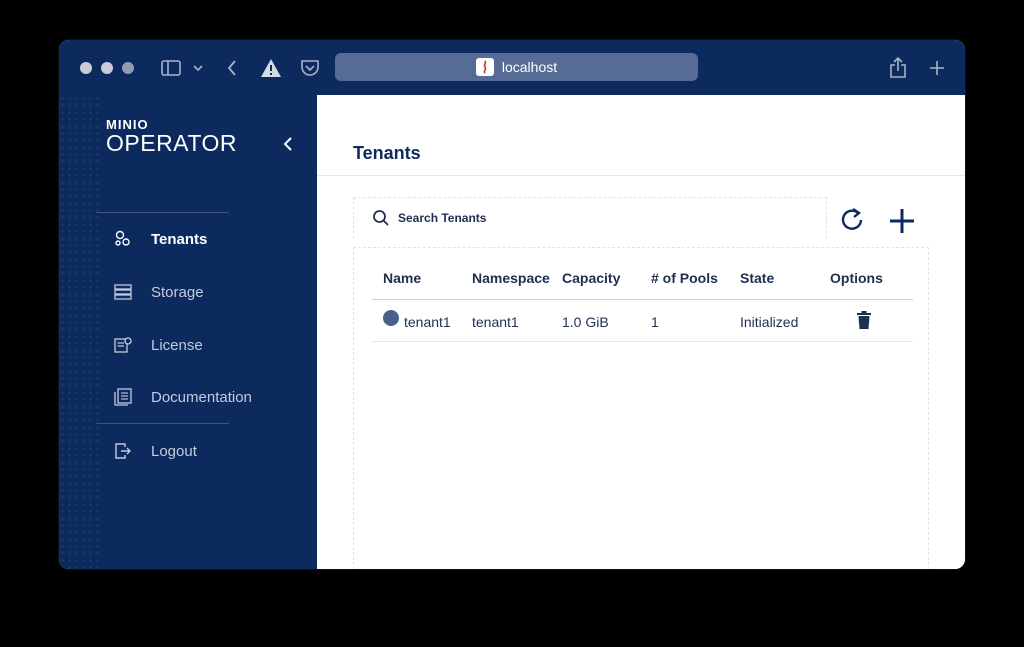 The width and height of the screenshot is (1024, 647). Describe the element at coordinates (642, 321) in the screenshot. I see `table-row: tenant1 tenant1 1.0 GiB 1 Initialized` at that location.